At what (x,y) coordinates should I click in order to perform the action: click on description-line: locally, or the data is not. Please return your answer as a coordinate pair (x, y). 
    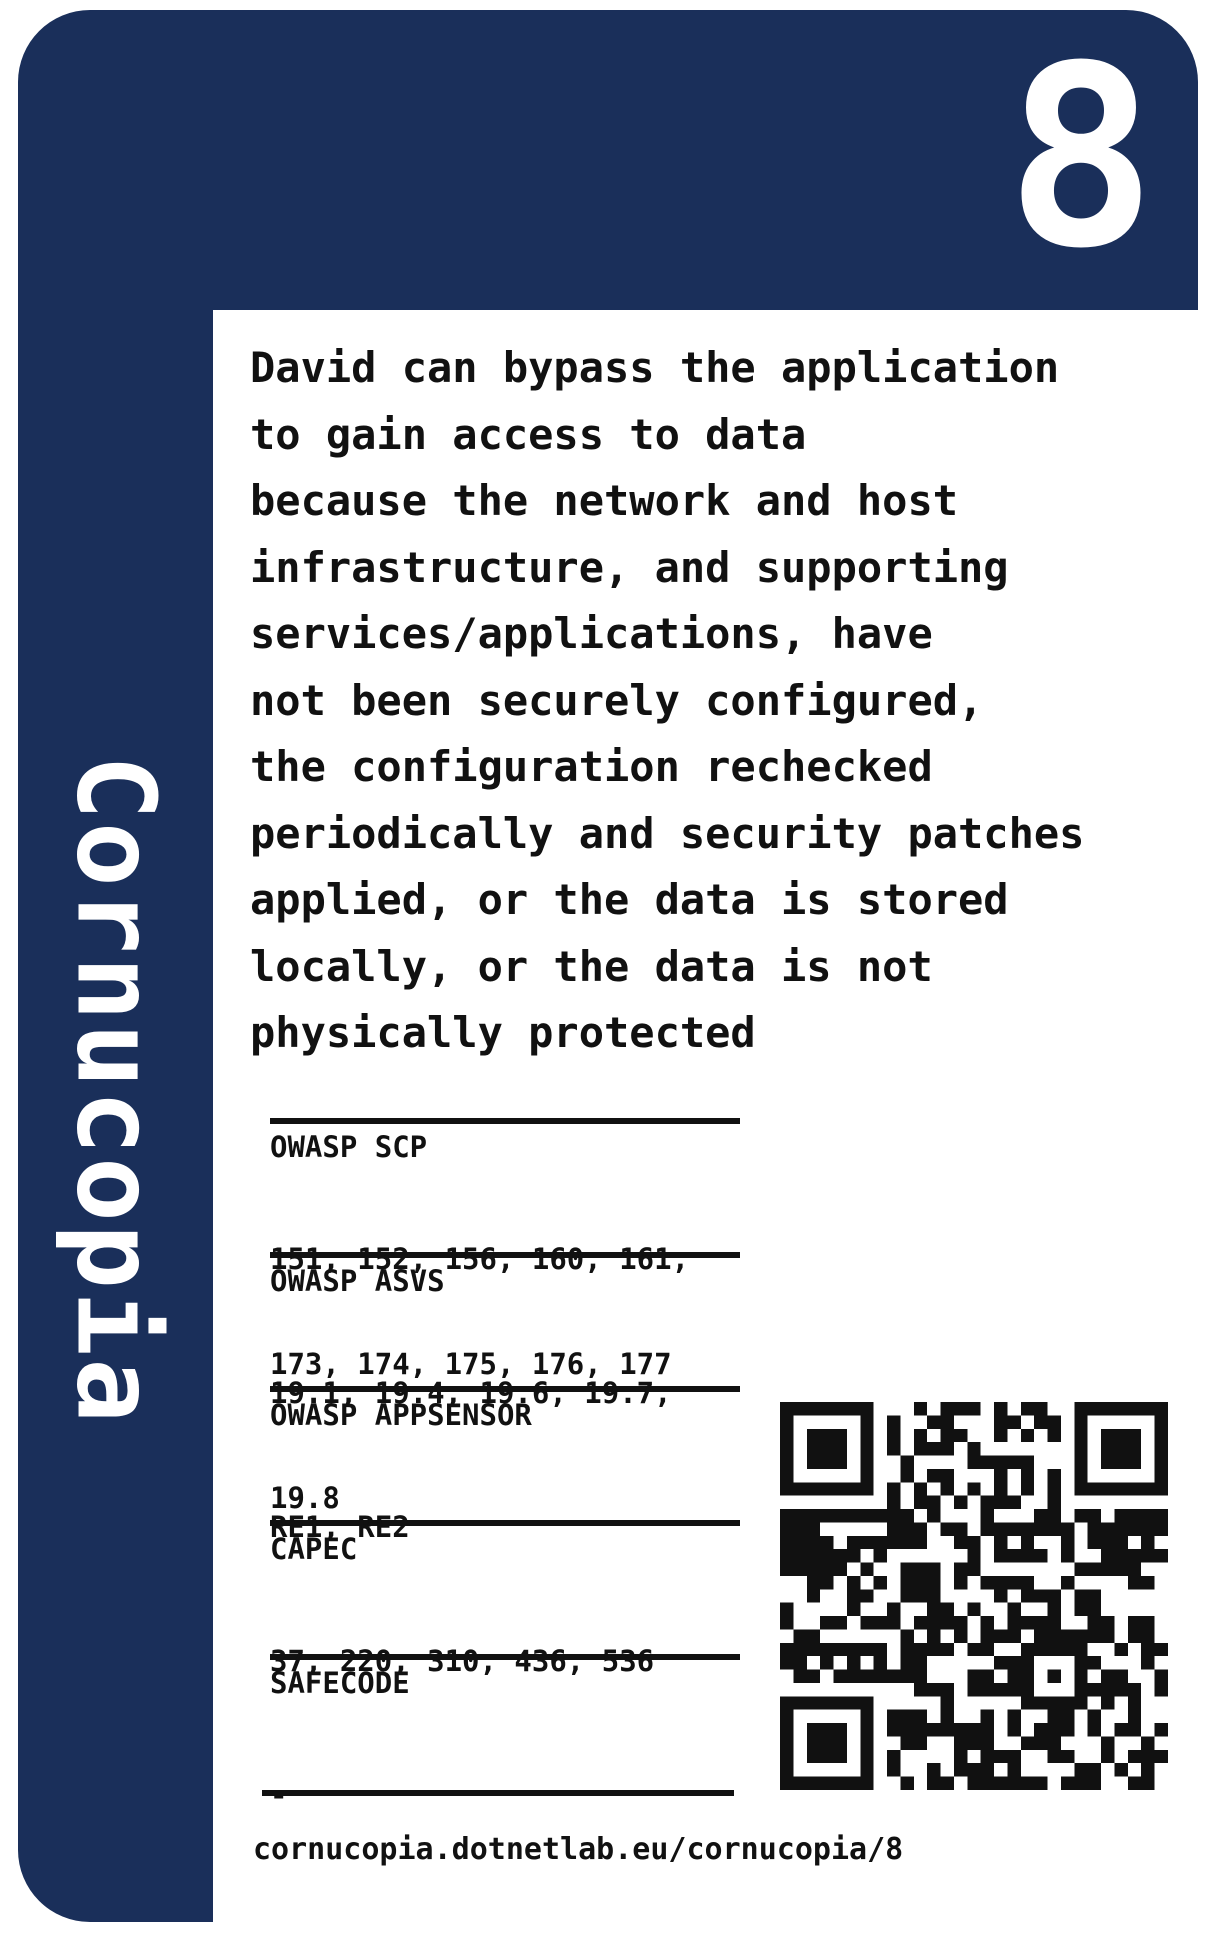
    Looking at the image, I should click on (591, 966).